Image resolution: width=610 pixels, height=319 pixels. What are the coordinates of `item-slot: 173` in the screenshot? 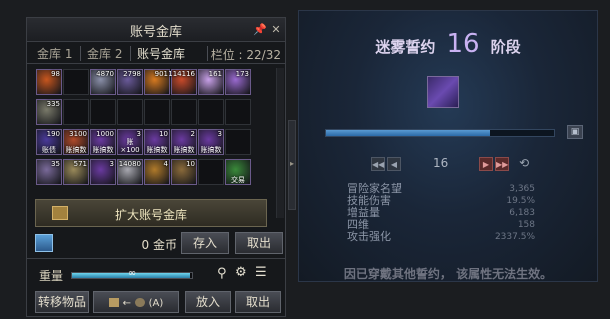 It's located at (238, 82).